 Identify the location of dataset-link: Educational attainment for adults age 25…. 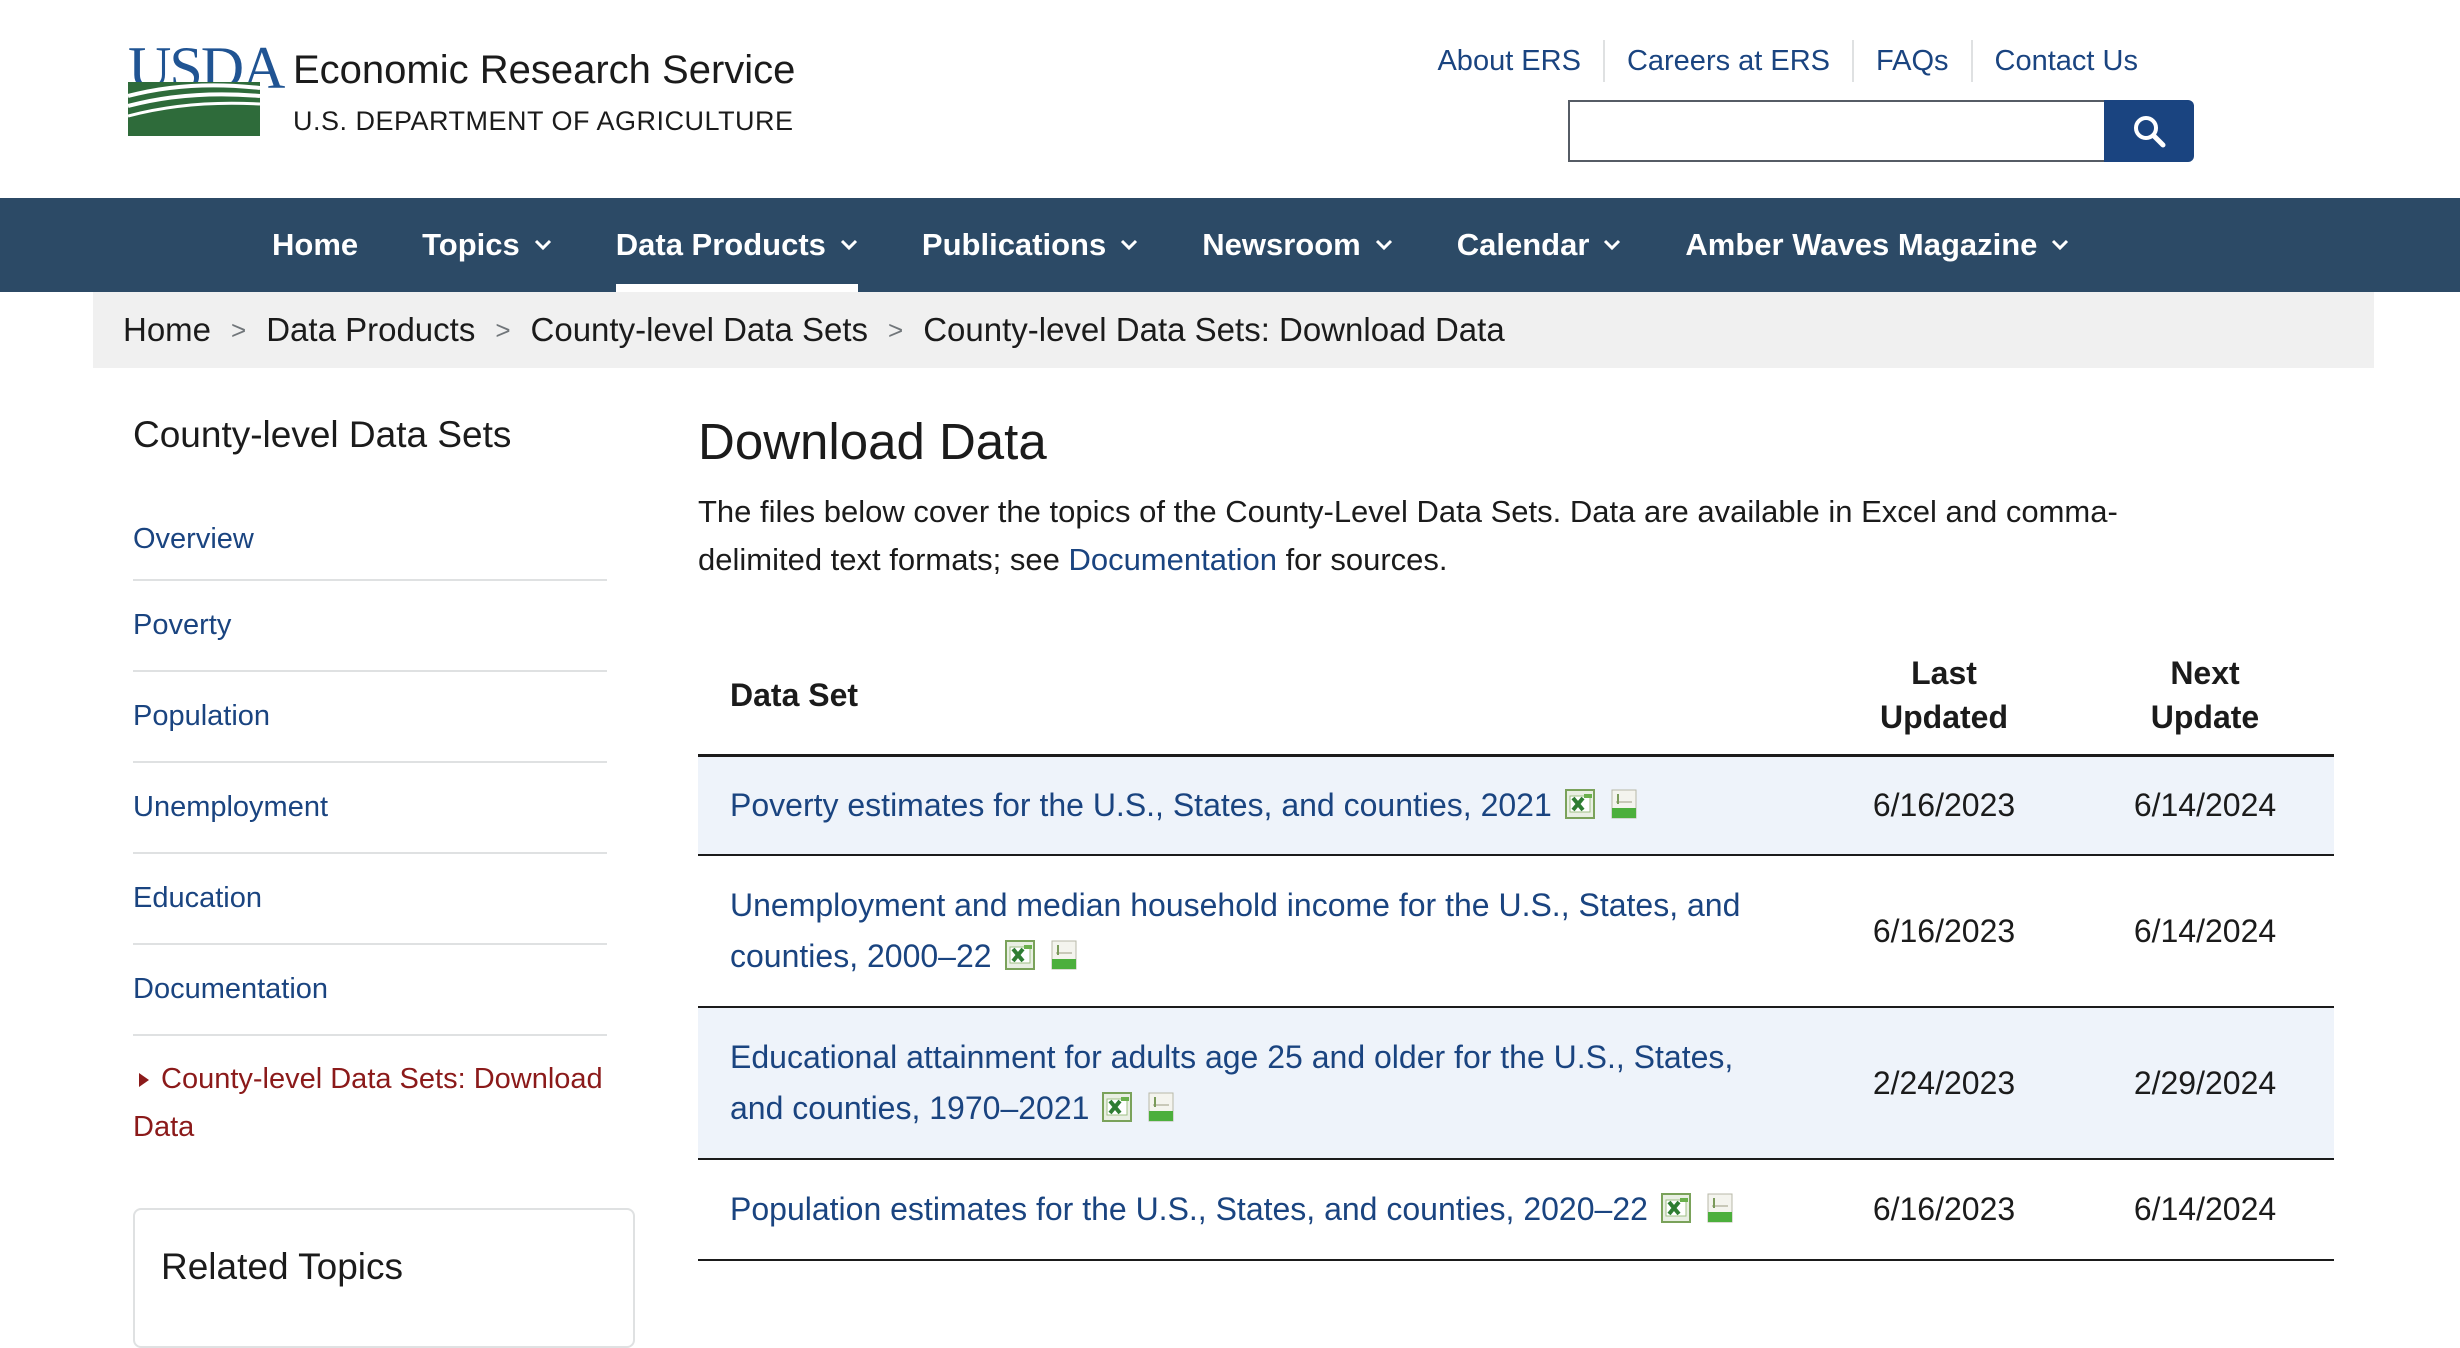
(1231, 1082).